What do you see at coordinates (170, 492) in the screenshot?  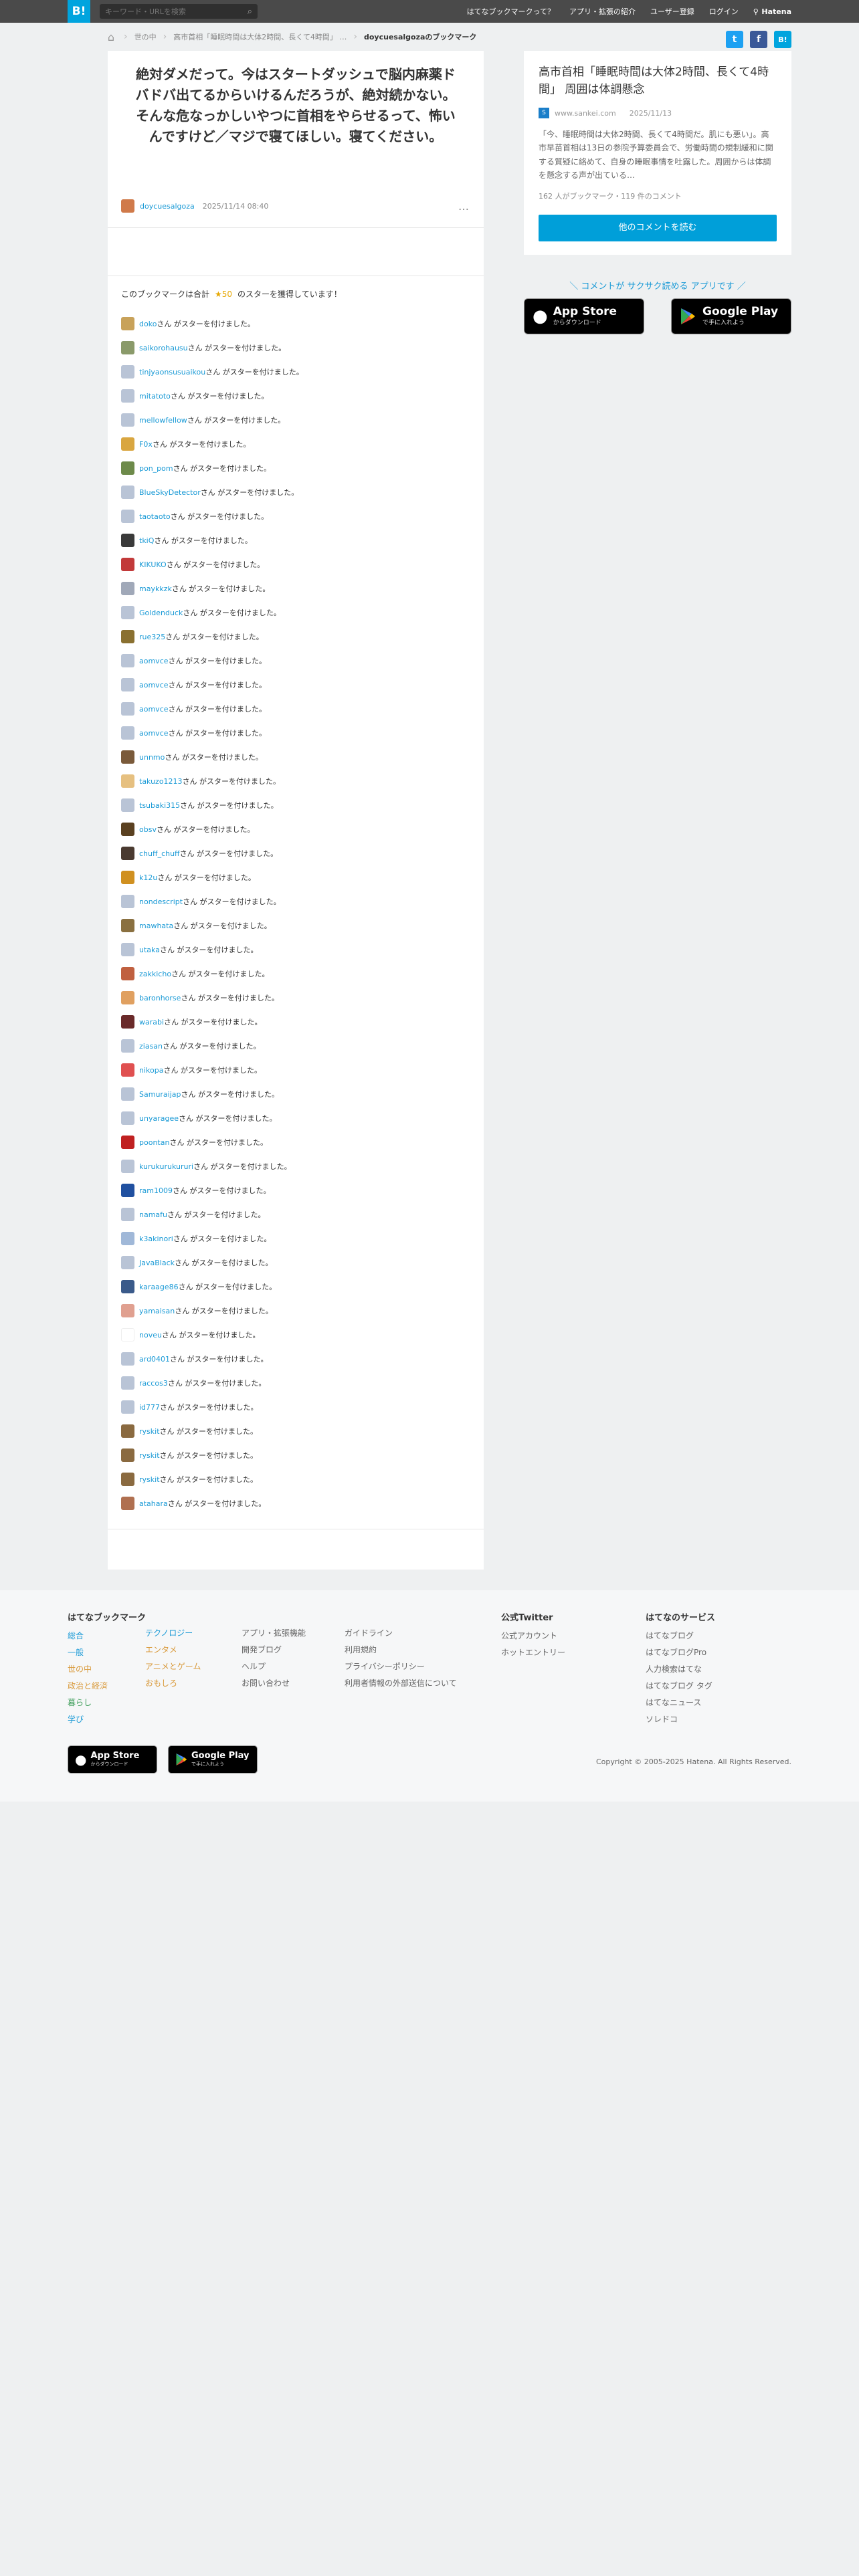 I see `star-user-name: BlueSkyDetector` at bounding box center [170, 492].